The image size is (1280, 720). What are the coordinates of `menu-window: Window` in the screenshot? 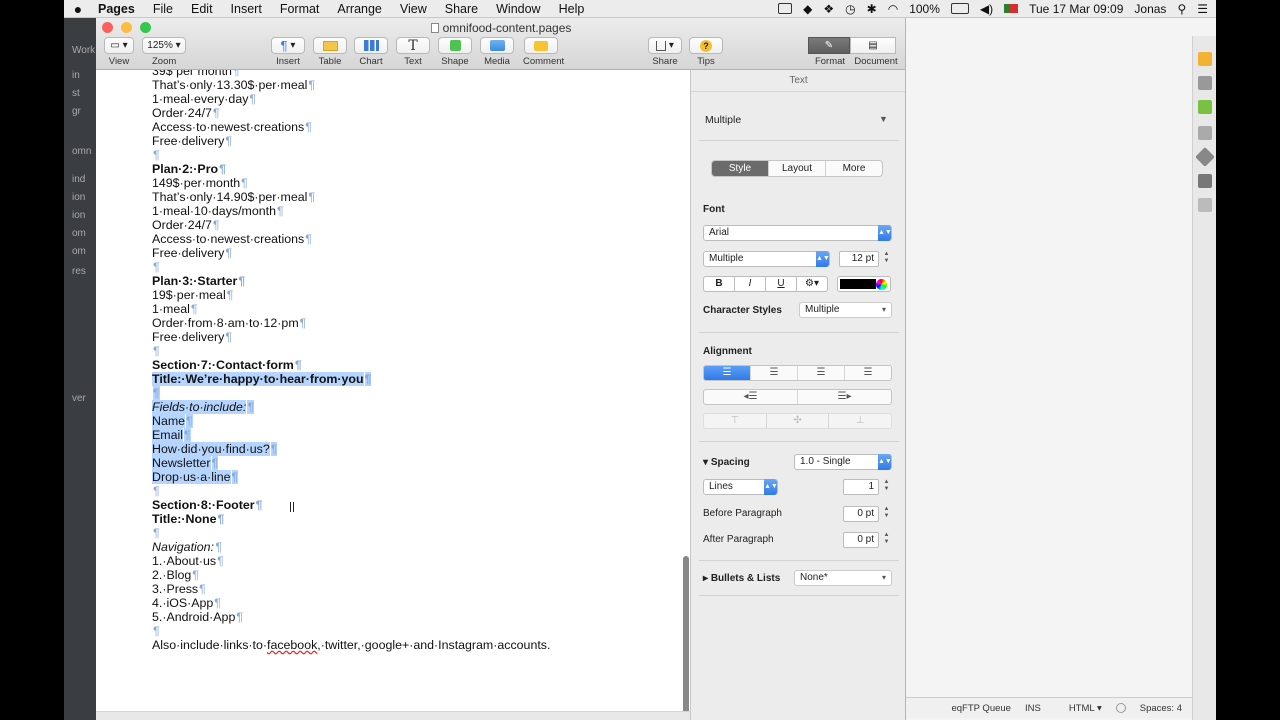 It's located at (518, 9).